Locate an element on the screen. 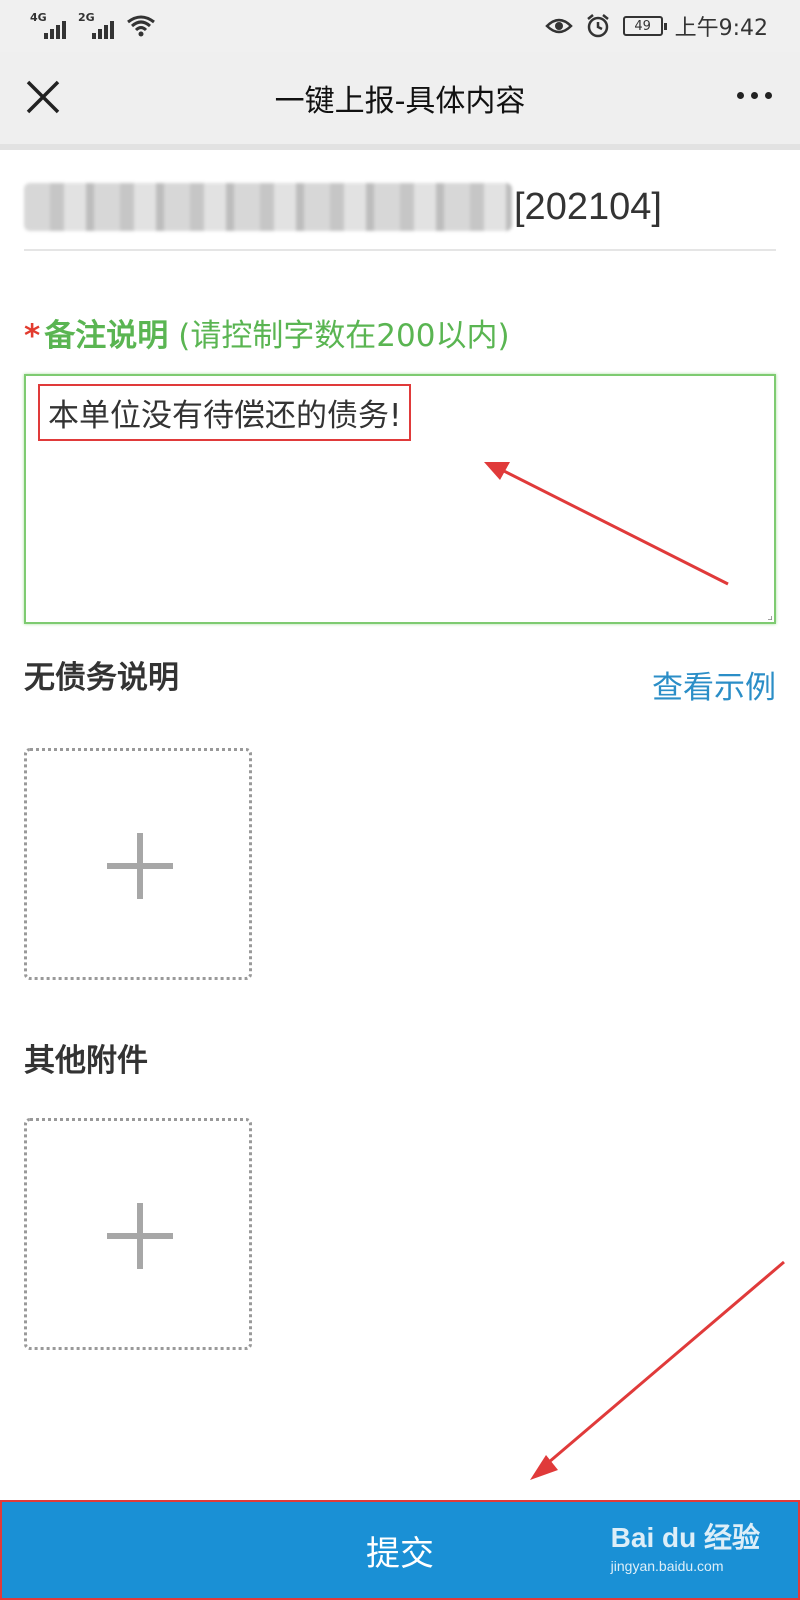 The width and height of the screenshot is (800, 1600). baidu-jingyan-watermark: Bai du 经验 jingyan.baidu.com is located at coordinates (685, 1545).